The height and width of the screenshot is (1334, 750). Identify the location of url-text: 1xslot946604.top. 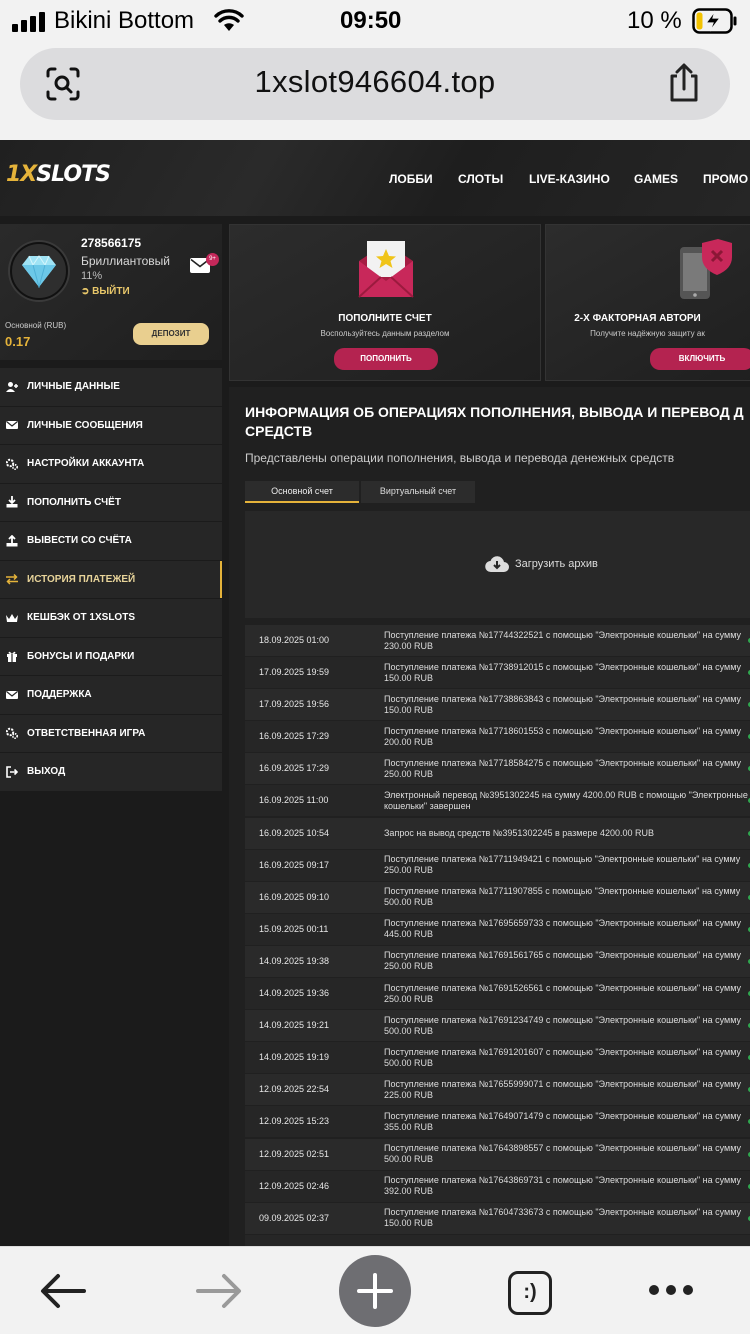
(375, 82).